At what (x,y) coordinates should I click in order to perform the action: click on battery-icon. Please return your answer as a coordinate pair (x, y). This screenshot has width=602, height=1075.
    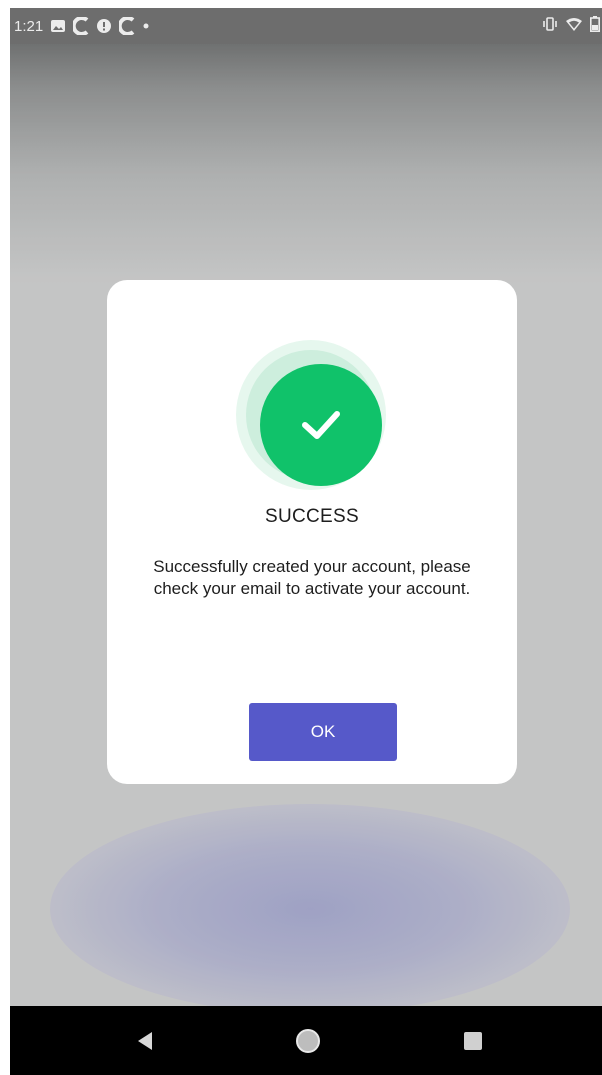
    Looking at the image, I should click on (595, 26).